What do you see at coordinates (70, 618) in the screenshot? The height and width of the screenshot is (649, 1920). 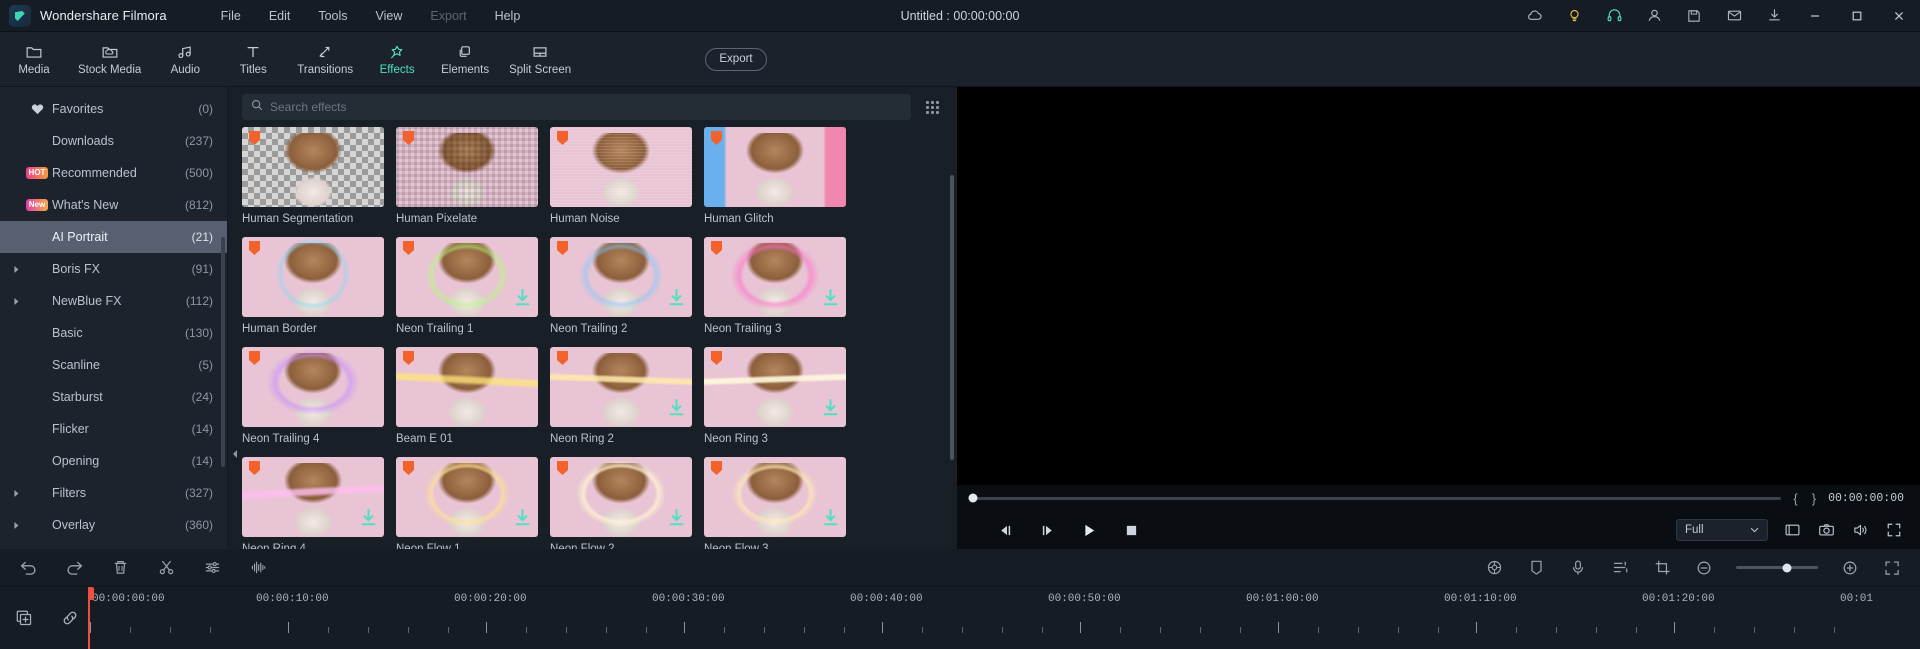 I see `link-chain-icon` at bounding box center [70, 618].